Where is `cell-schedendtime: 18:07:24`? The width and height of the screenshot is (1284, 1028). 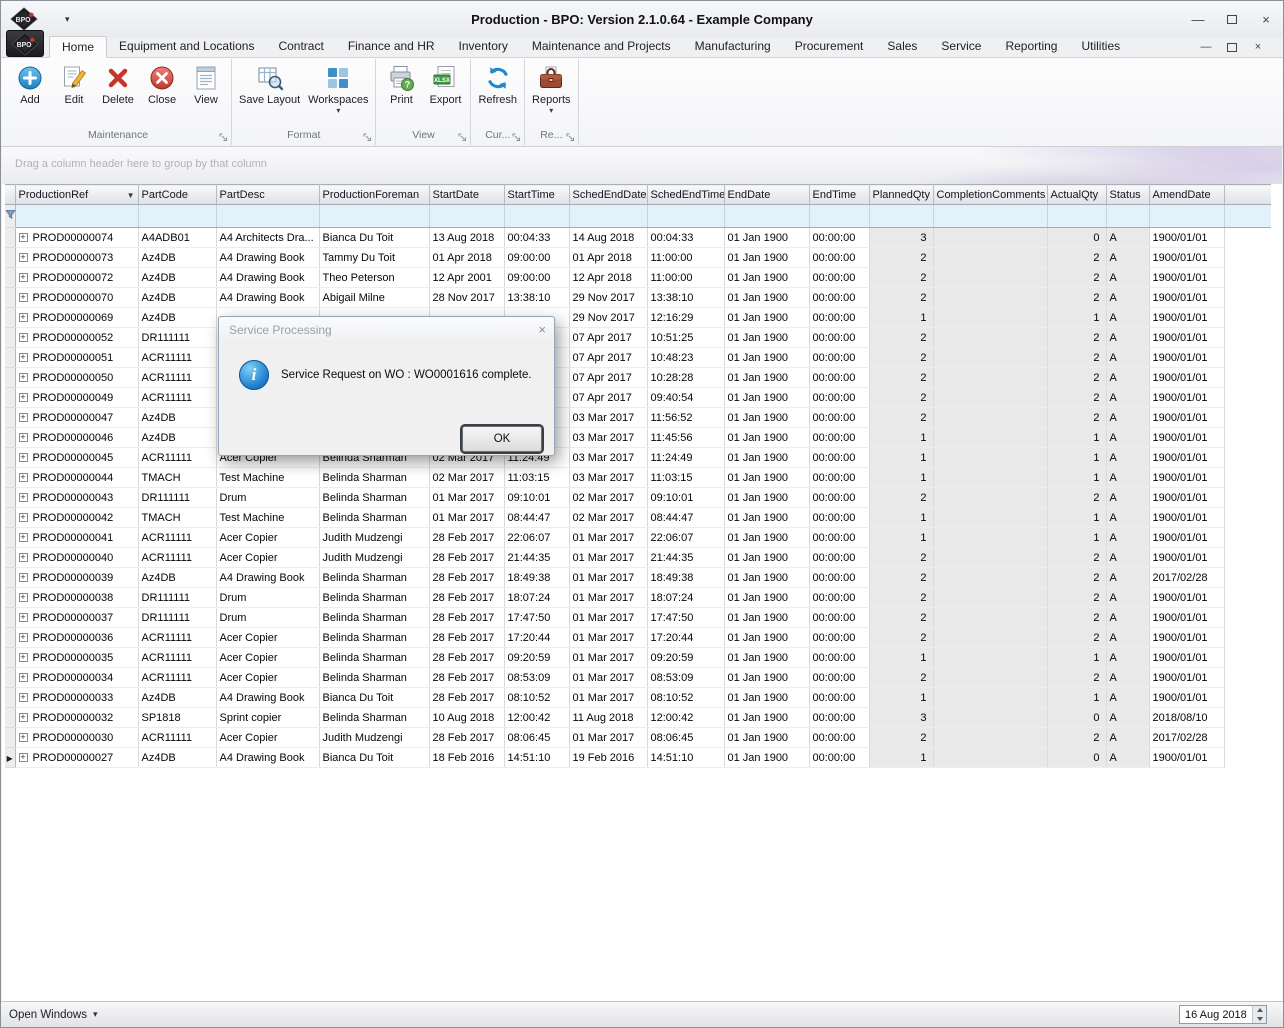 cell-schedendtime: 18:07:24 is located at coordinates (686, 597).